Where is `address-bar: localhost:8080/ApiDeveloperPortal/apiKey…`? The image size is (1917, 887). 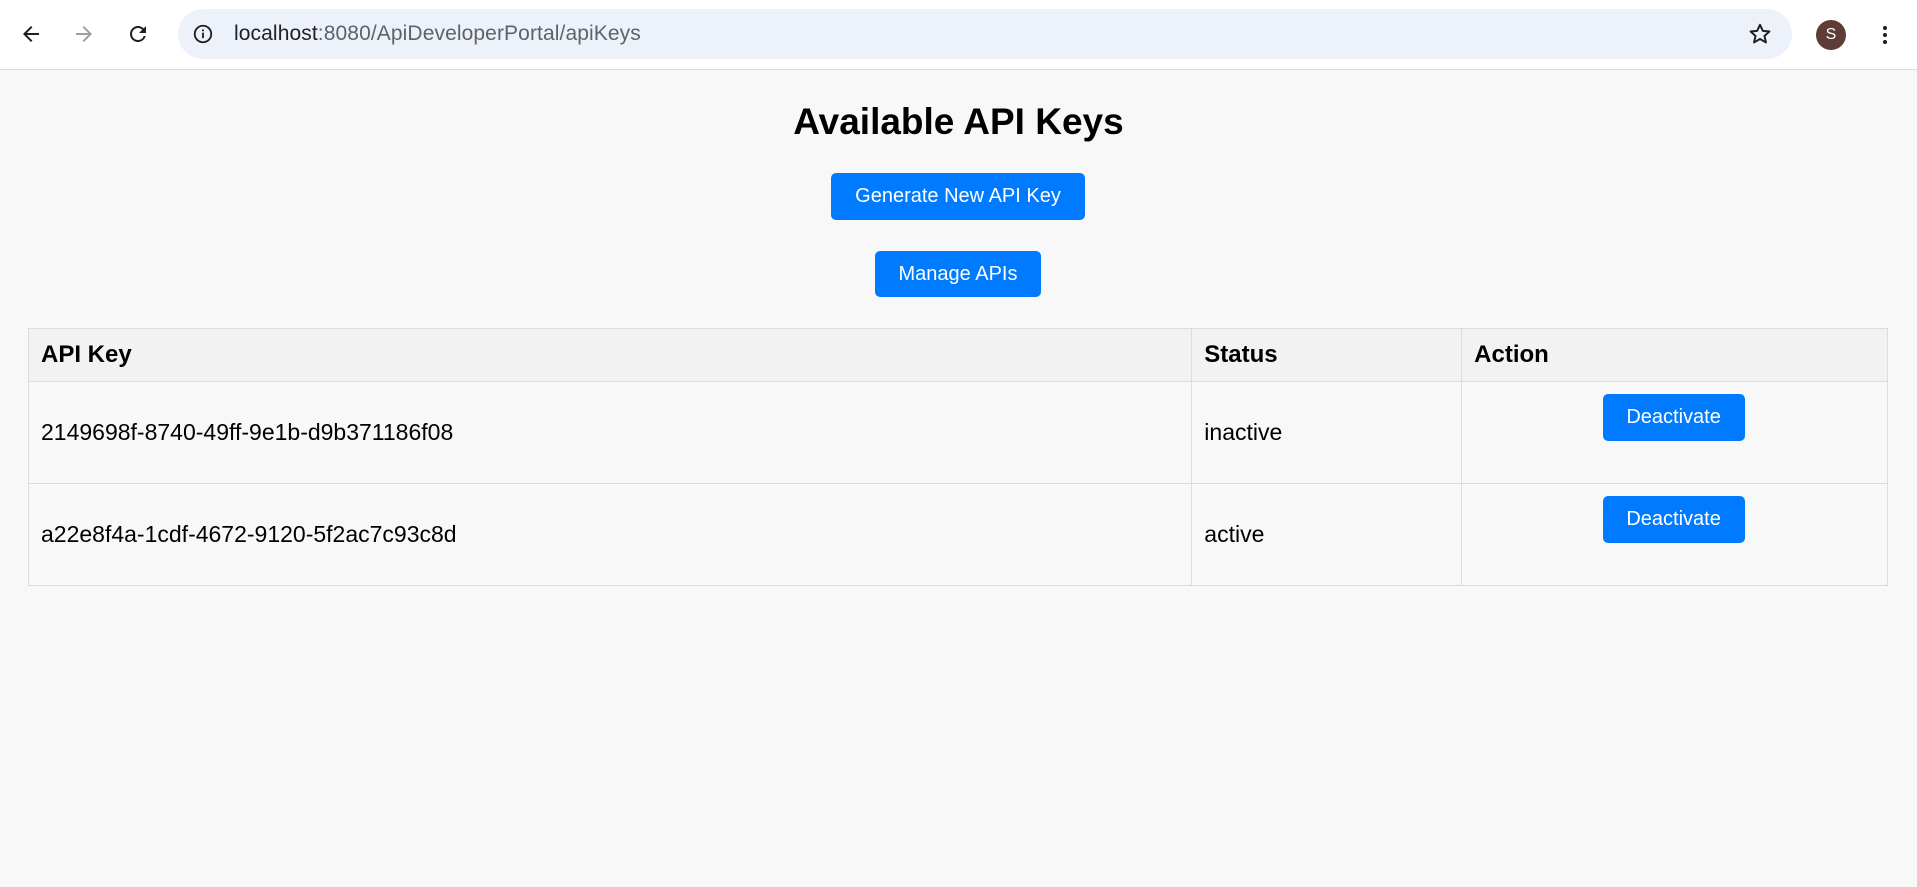 address-bar: localhost:8080/ApiDeveloperPortal/apiKey… is located at coordinates (985, 34).